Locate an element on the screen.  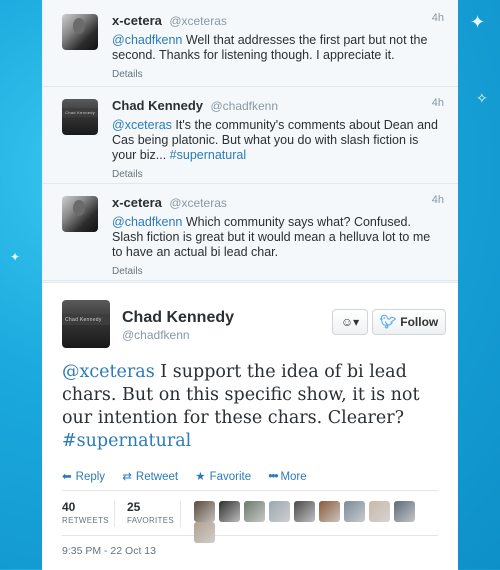
favorite-button: ★ Favorite is located at coordinates (223, 477).